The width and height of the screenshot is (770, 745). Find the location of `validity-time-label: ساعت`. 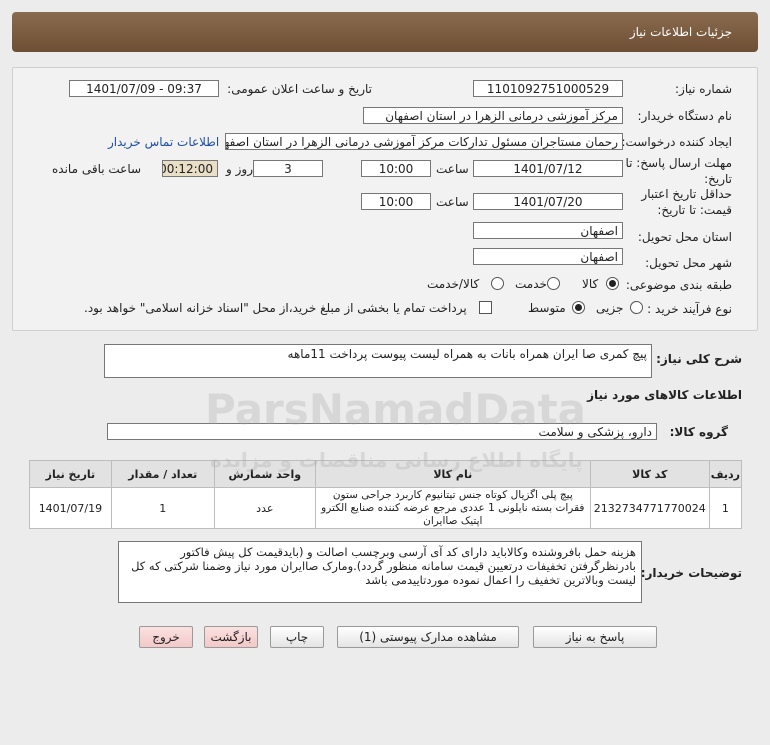

validity-time-label: ساعت is located at coordinates (452, 202).